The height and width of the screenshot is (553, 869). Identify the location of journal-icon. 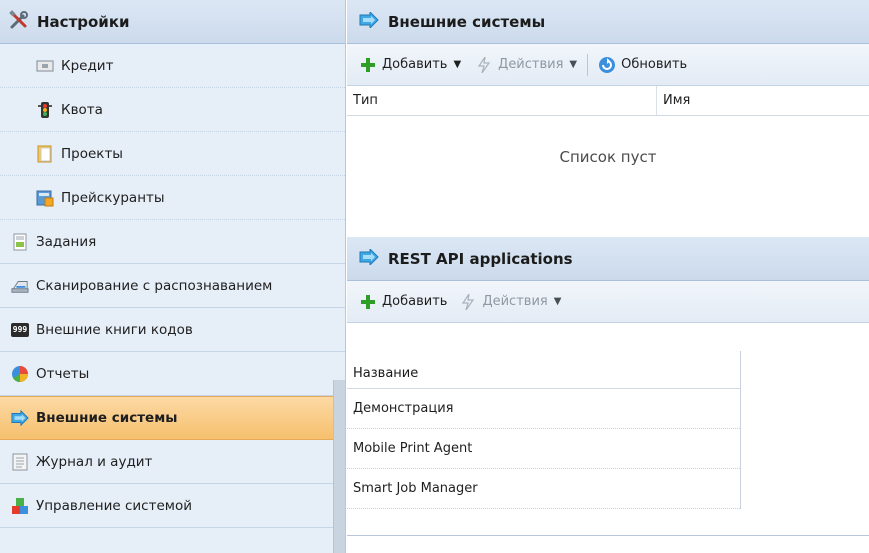
(20, 462).